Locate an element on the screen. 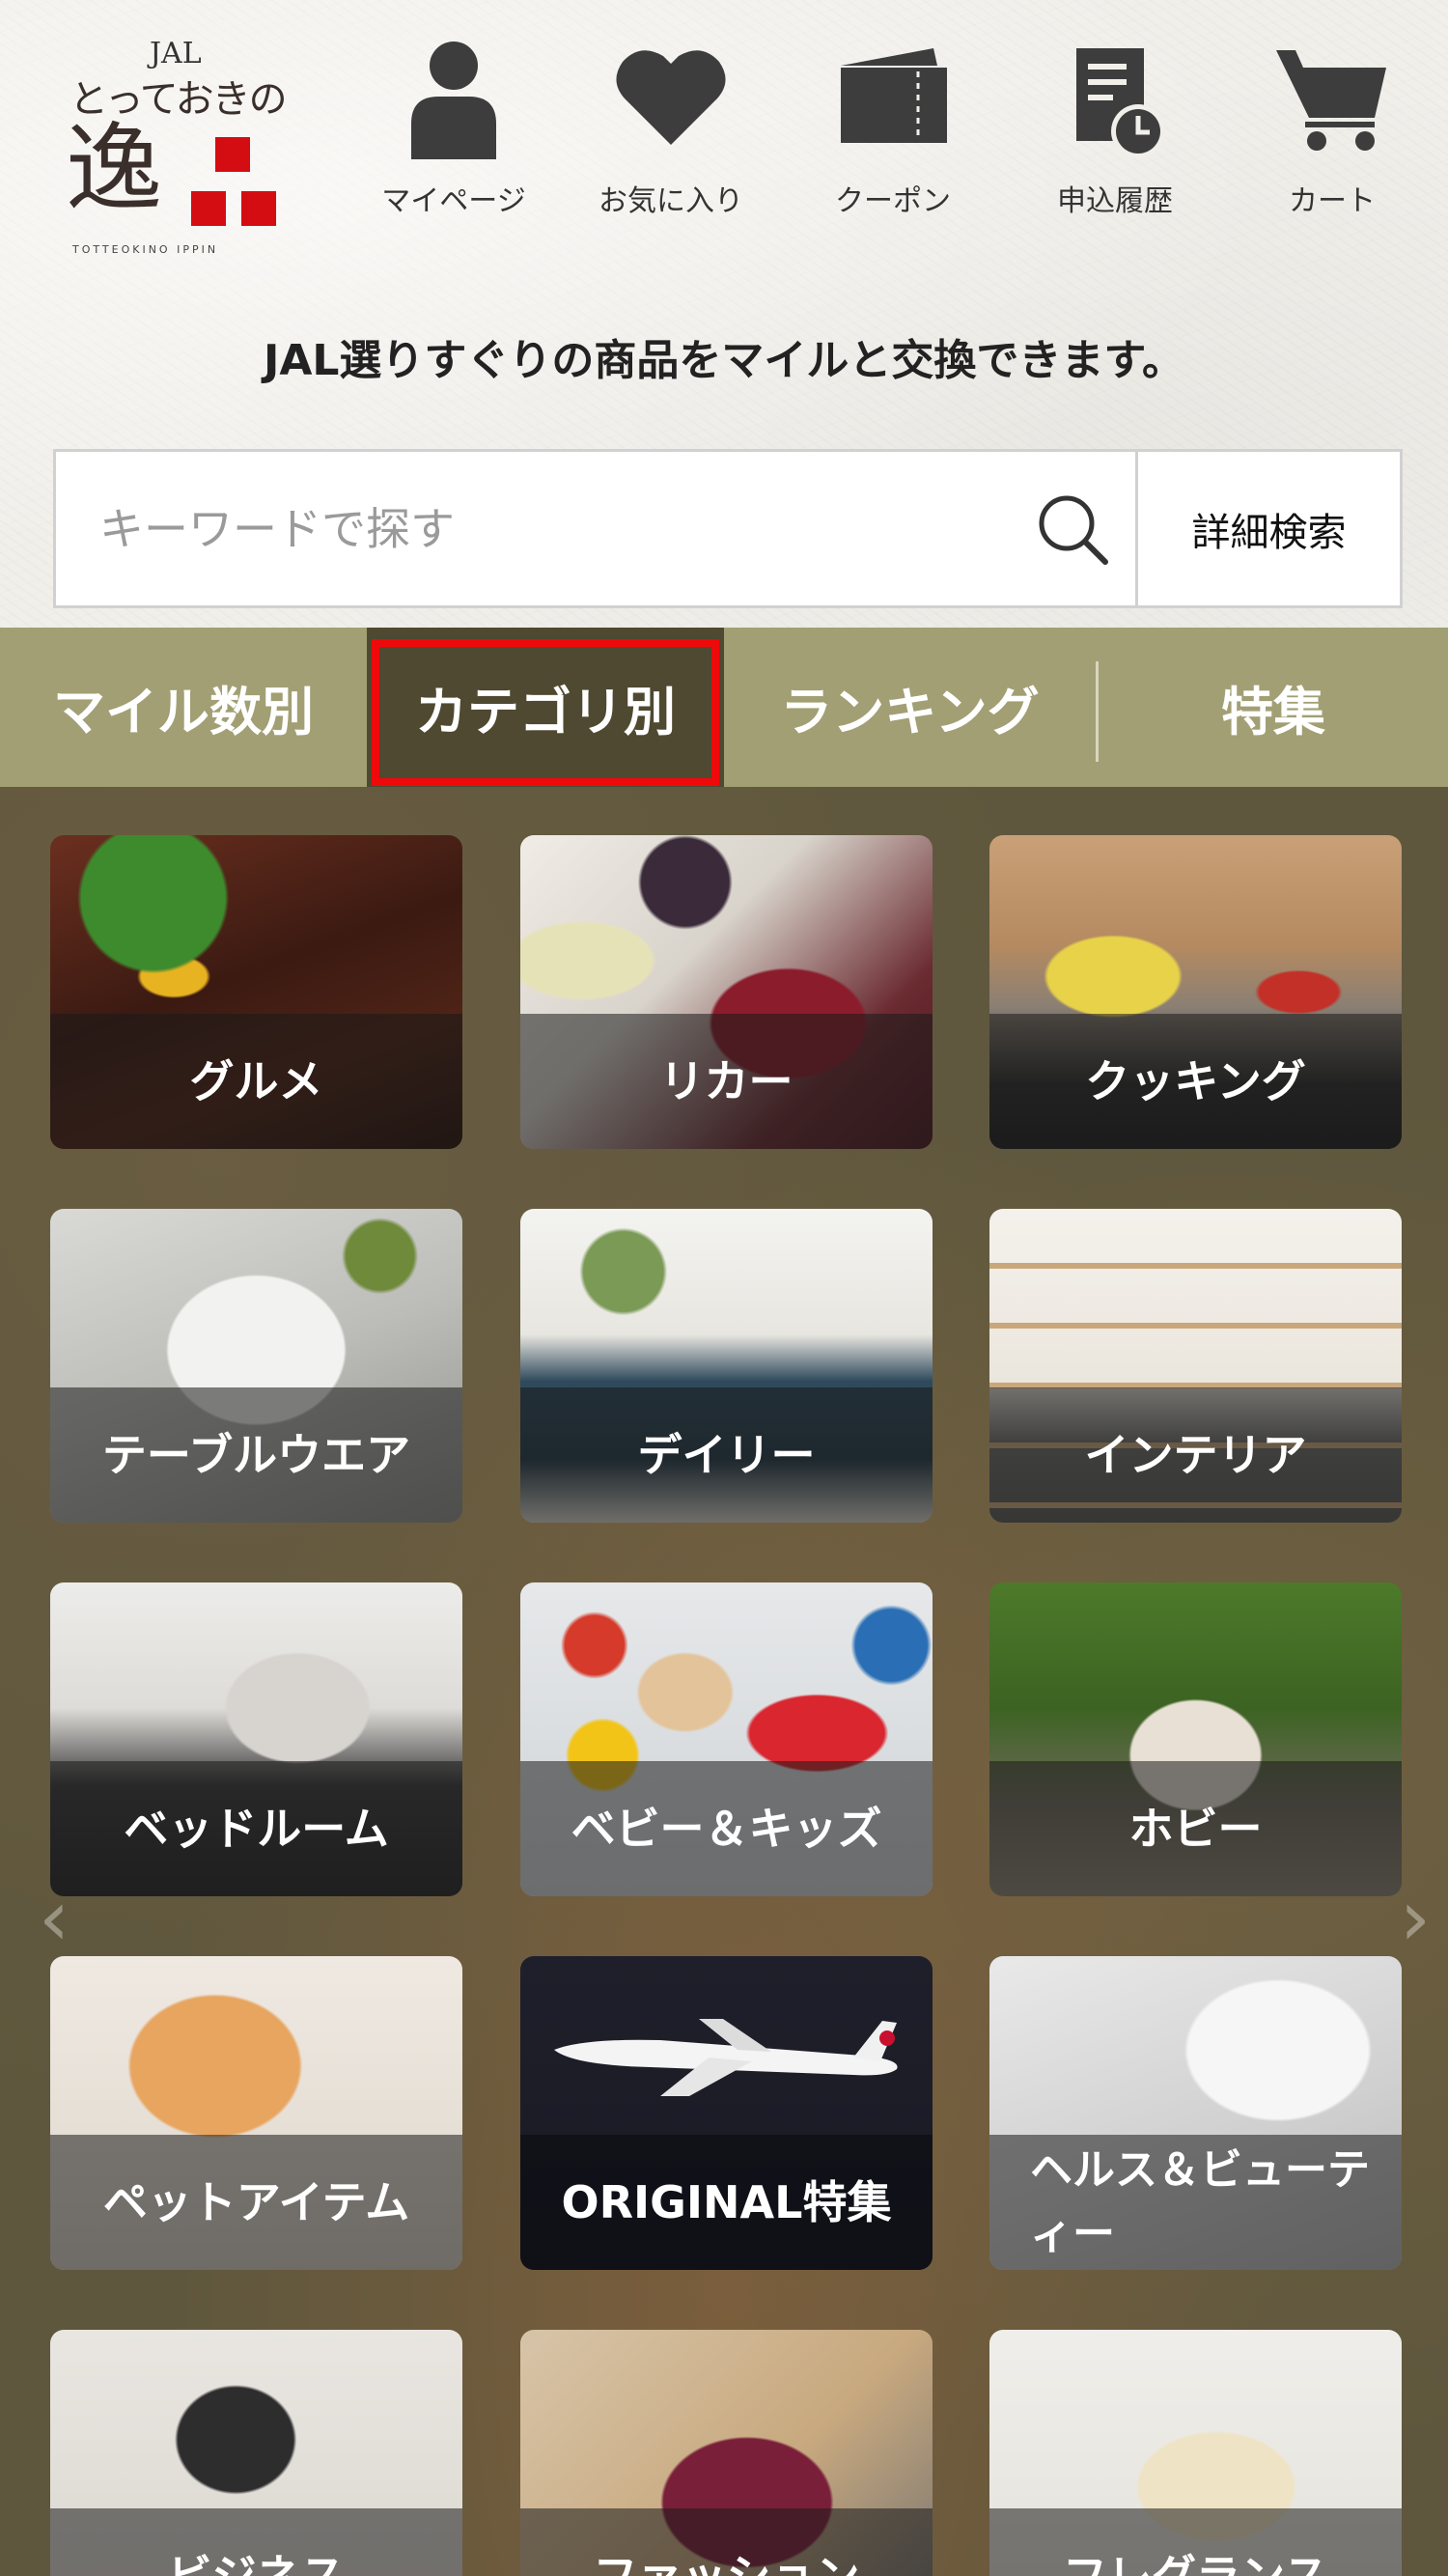  category-label: ベビー＆キッズ is located at coordinates (726, 1829).